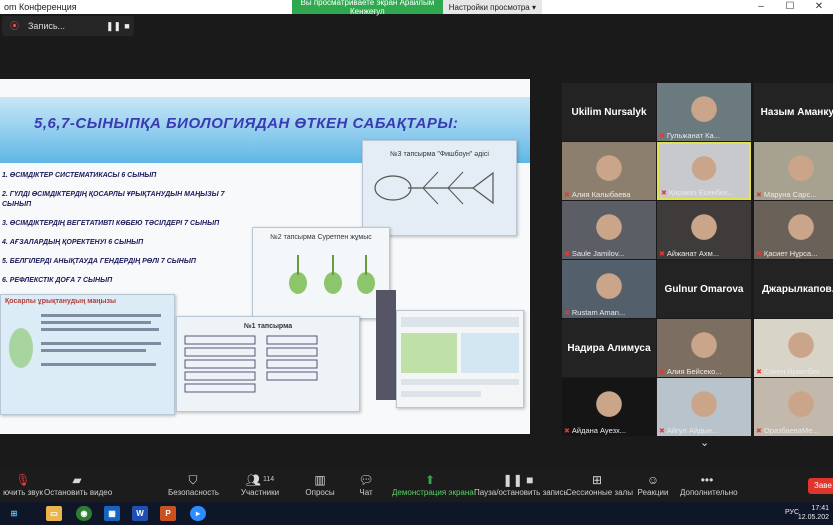  Describe the element at coordinates (601, 194) in the screenshot. I see `participant-name: Алия Калыбаева` at that location.